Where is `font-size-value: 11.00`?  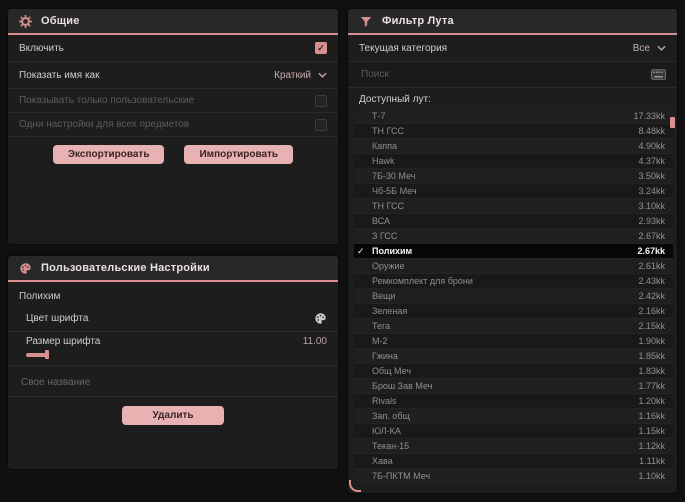 font-size-value: 11.00 is located at coordinates (314, 341).